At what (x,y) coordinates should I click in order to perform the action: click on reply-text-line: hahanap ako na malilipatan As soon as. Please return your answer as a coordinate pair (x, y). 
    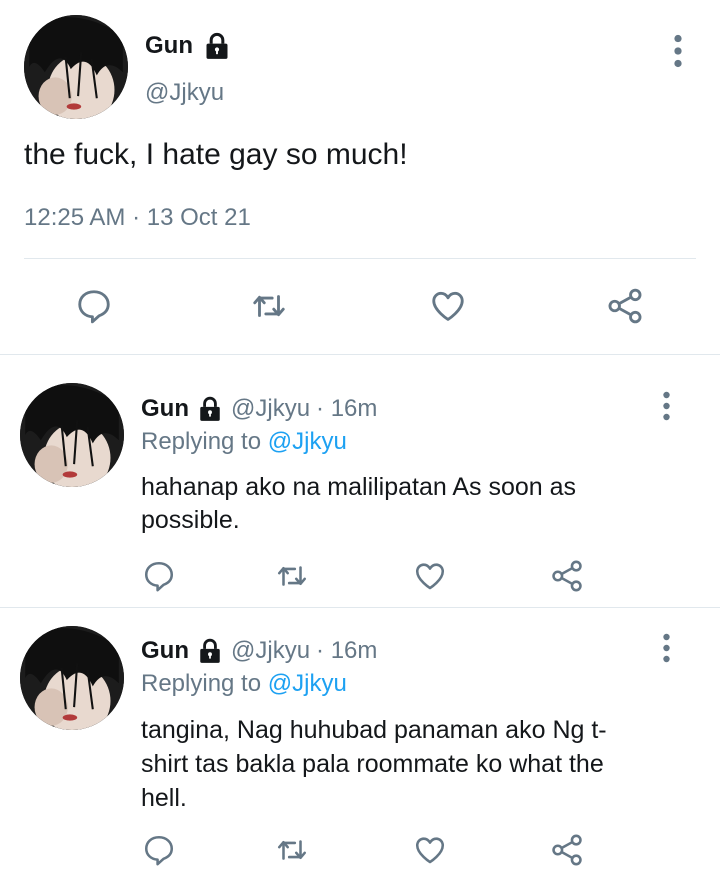
    Looking at the image, I should click on (359, 487).